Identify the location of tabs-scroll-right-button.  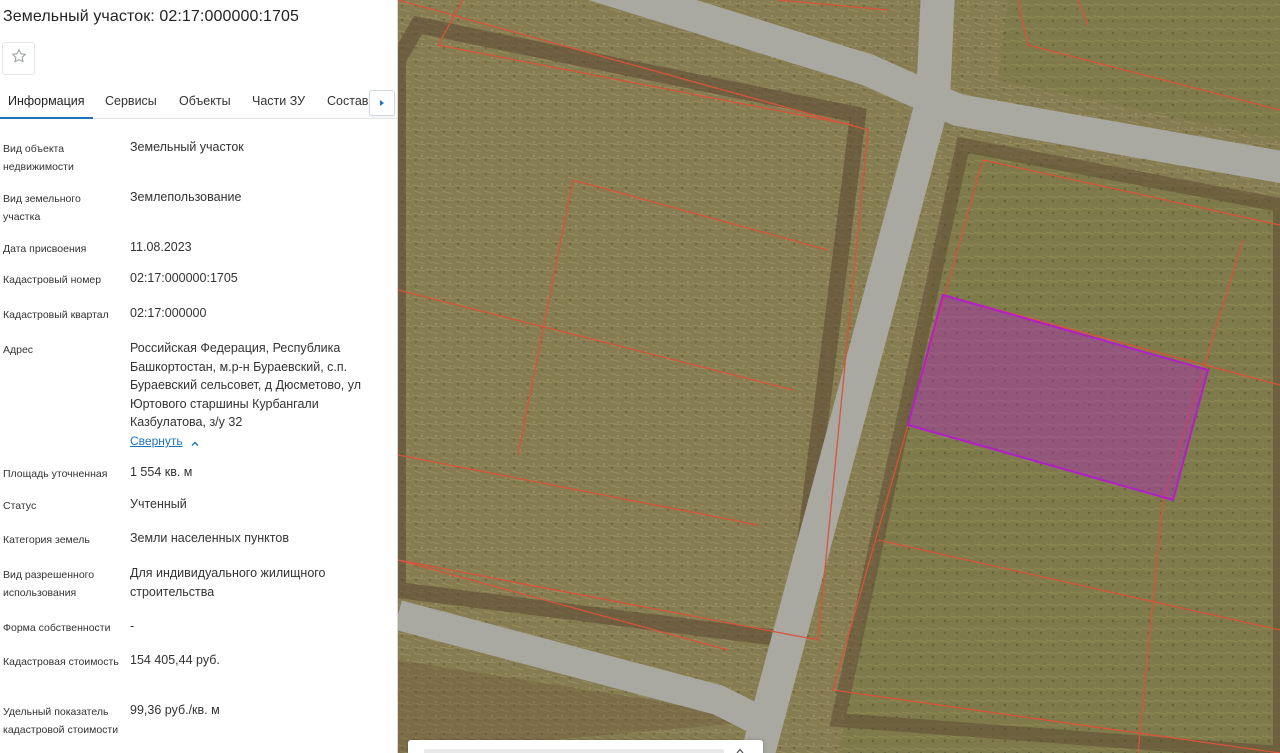
(382, 103).